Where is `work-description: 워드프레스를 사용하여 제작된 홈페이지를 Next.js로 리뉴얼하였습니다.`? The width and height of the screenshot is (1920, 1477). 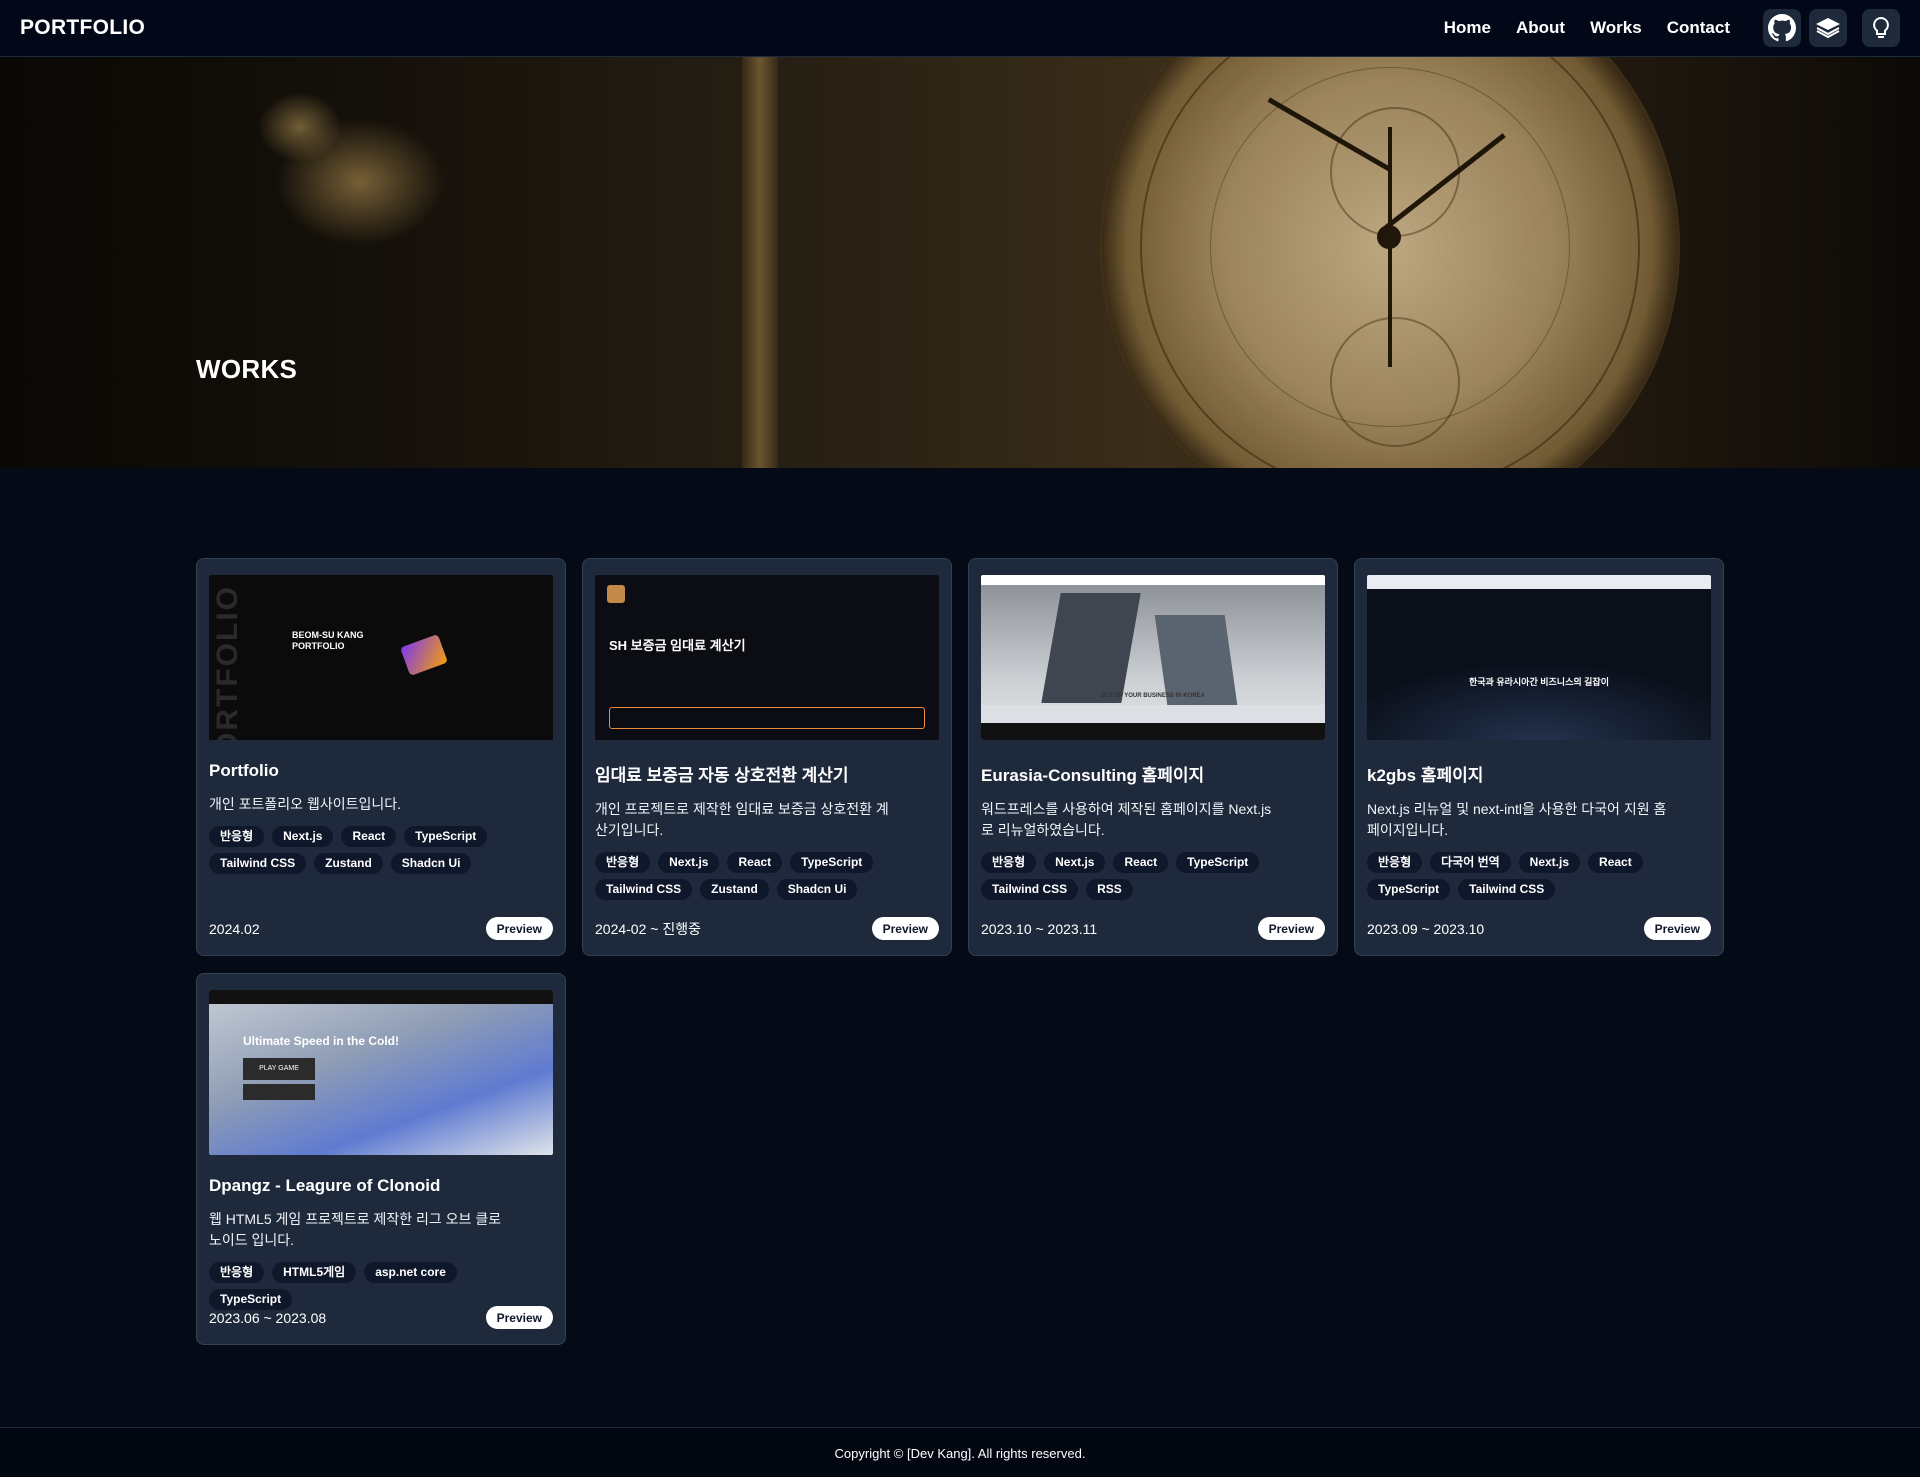 work-description: 워드프레스를 사용하여 제작된 홈페이지를 Next.js로 리뉴얼하였습니다. is located at coordinates (1126, 819).